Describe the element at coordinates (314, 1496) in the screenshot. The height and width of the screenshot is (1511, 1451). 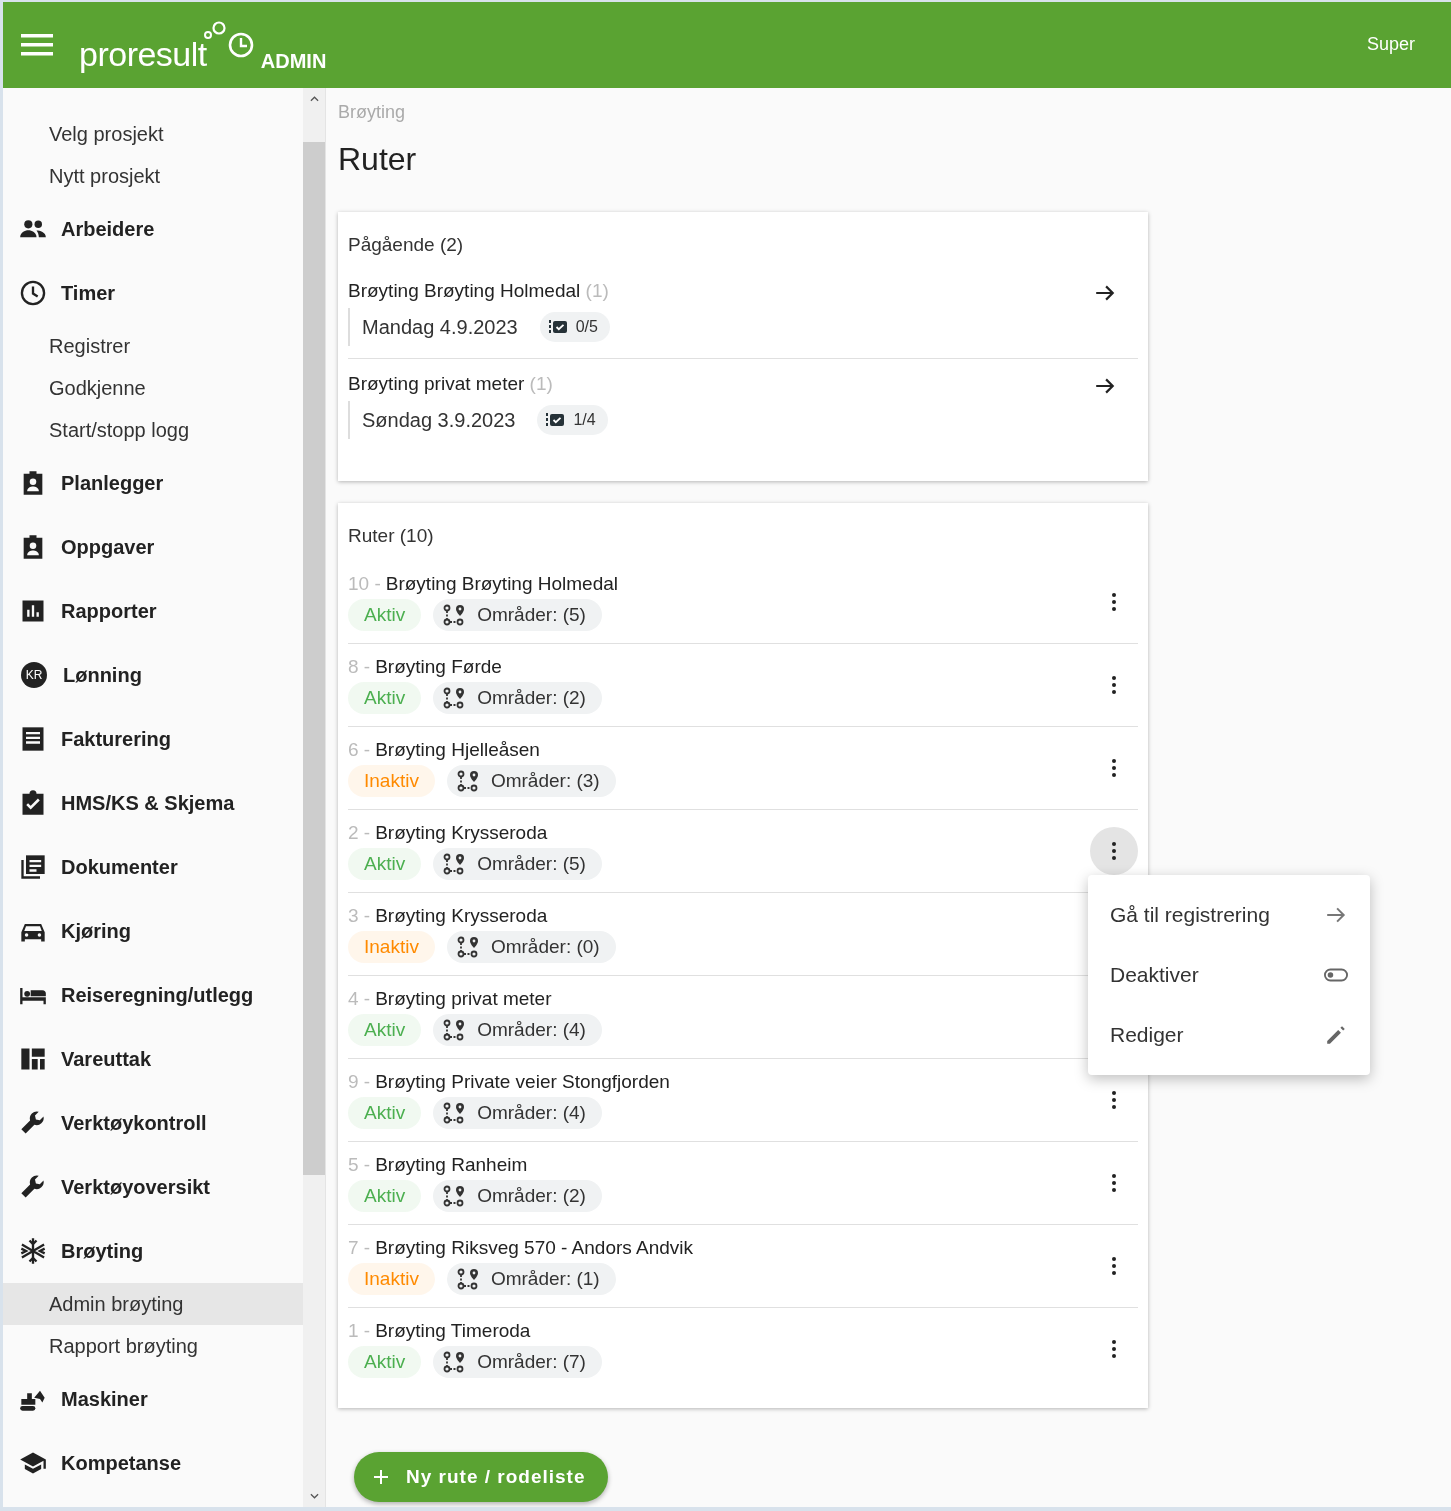
I see `scroll-down-icon` at that location.